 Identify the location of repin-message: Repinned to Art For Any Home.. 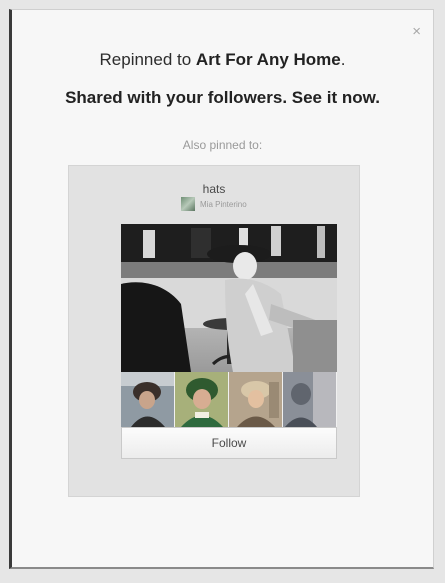
(222, 60).